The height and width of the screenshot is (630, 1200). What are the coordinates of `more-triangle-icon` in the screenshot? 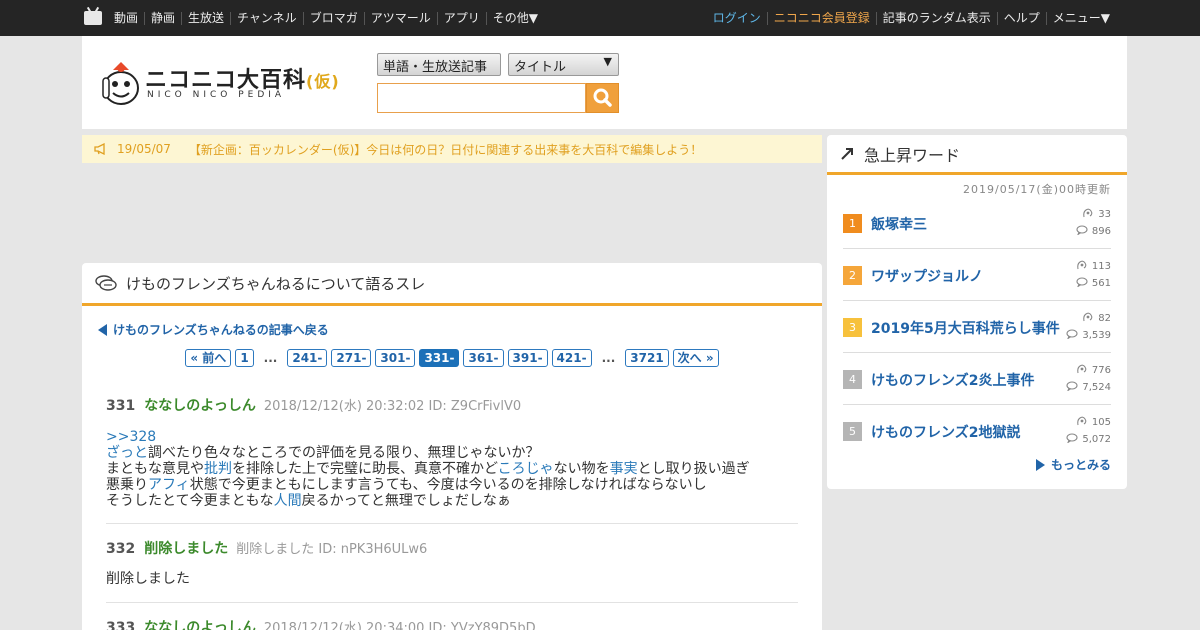 It's located at (1040, 464).